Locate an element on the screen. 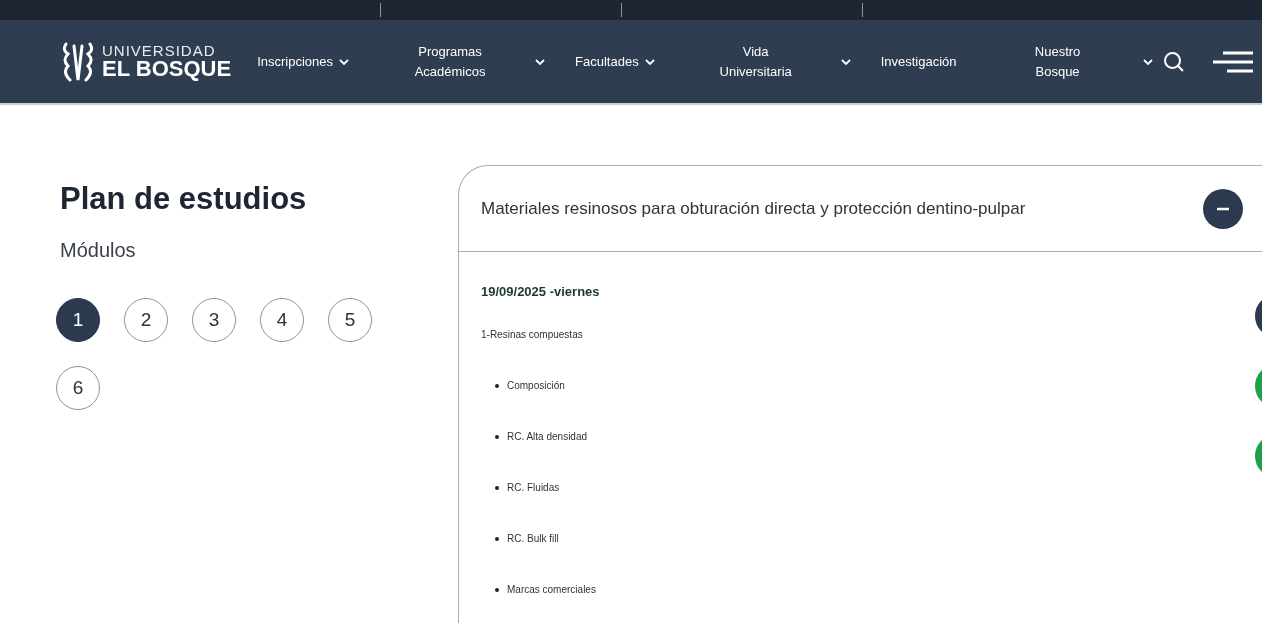 This screenshot has height=623, width=1262. session-date: 19/09/2025 -viernes is located at coordinates (541, 291).